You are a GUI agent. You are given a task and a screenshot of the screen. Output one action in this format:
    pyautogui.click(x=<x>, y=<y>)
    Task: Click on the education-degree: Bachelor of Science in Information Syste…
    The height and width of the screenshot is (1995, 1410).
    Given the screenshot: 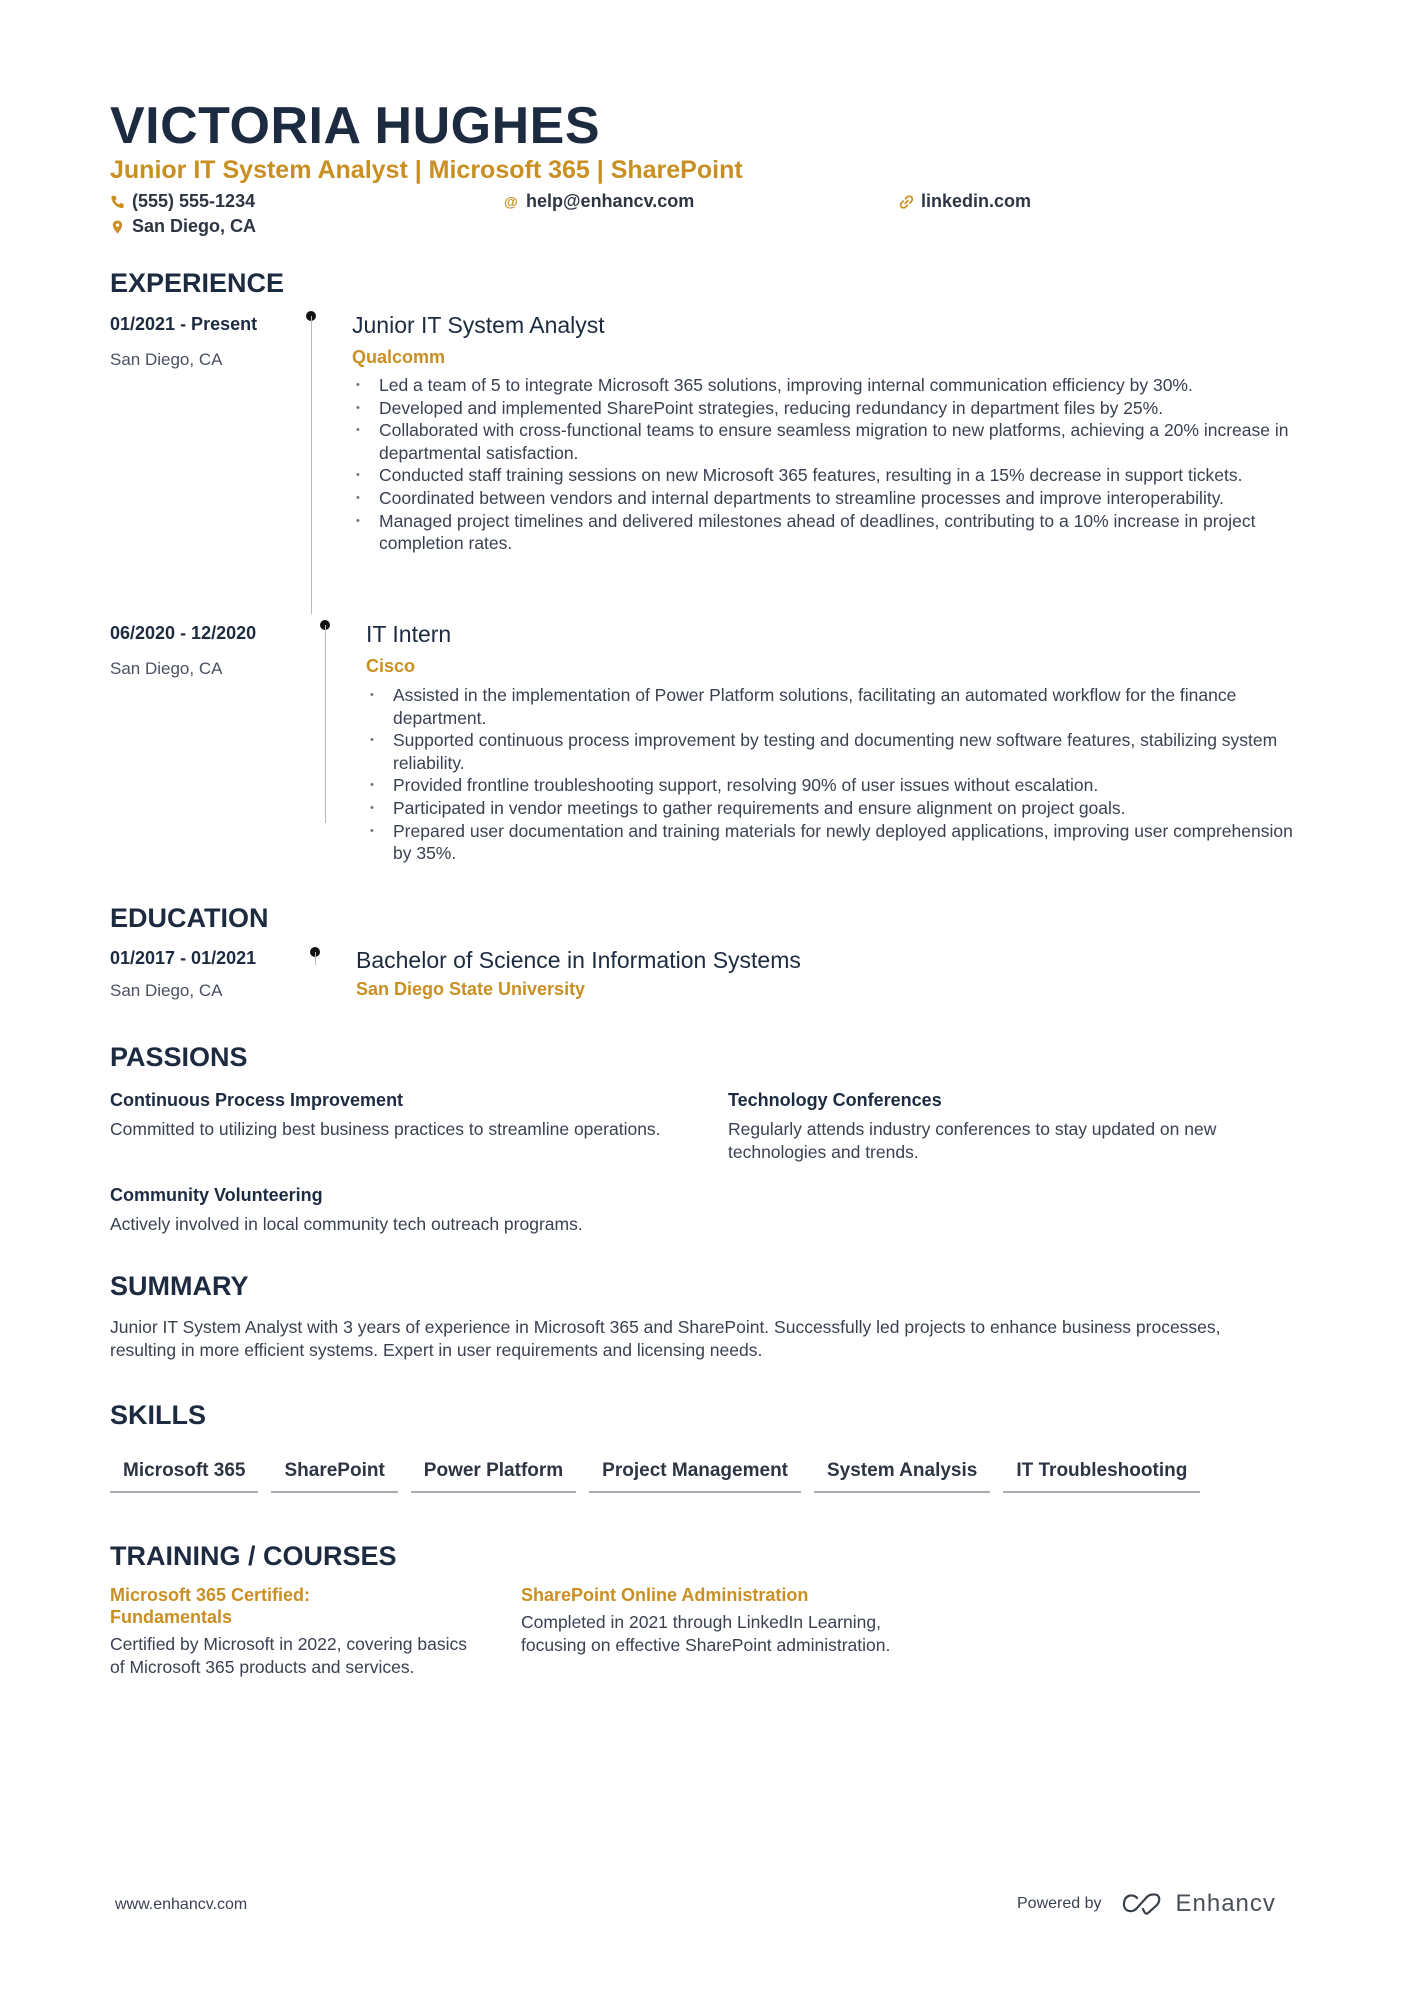 What is the action you would take?
    pyautogui.click(x=578, y=960)
    